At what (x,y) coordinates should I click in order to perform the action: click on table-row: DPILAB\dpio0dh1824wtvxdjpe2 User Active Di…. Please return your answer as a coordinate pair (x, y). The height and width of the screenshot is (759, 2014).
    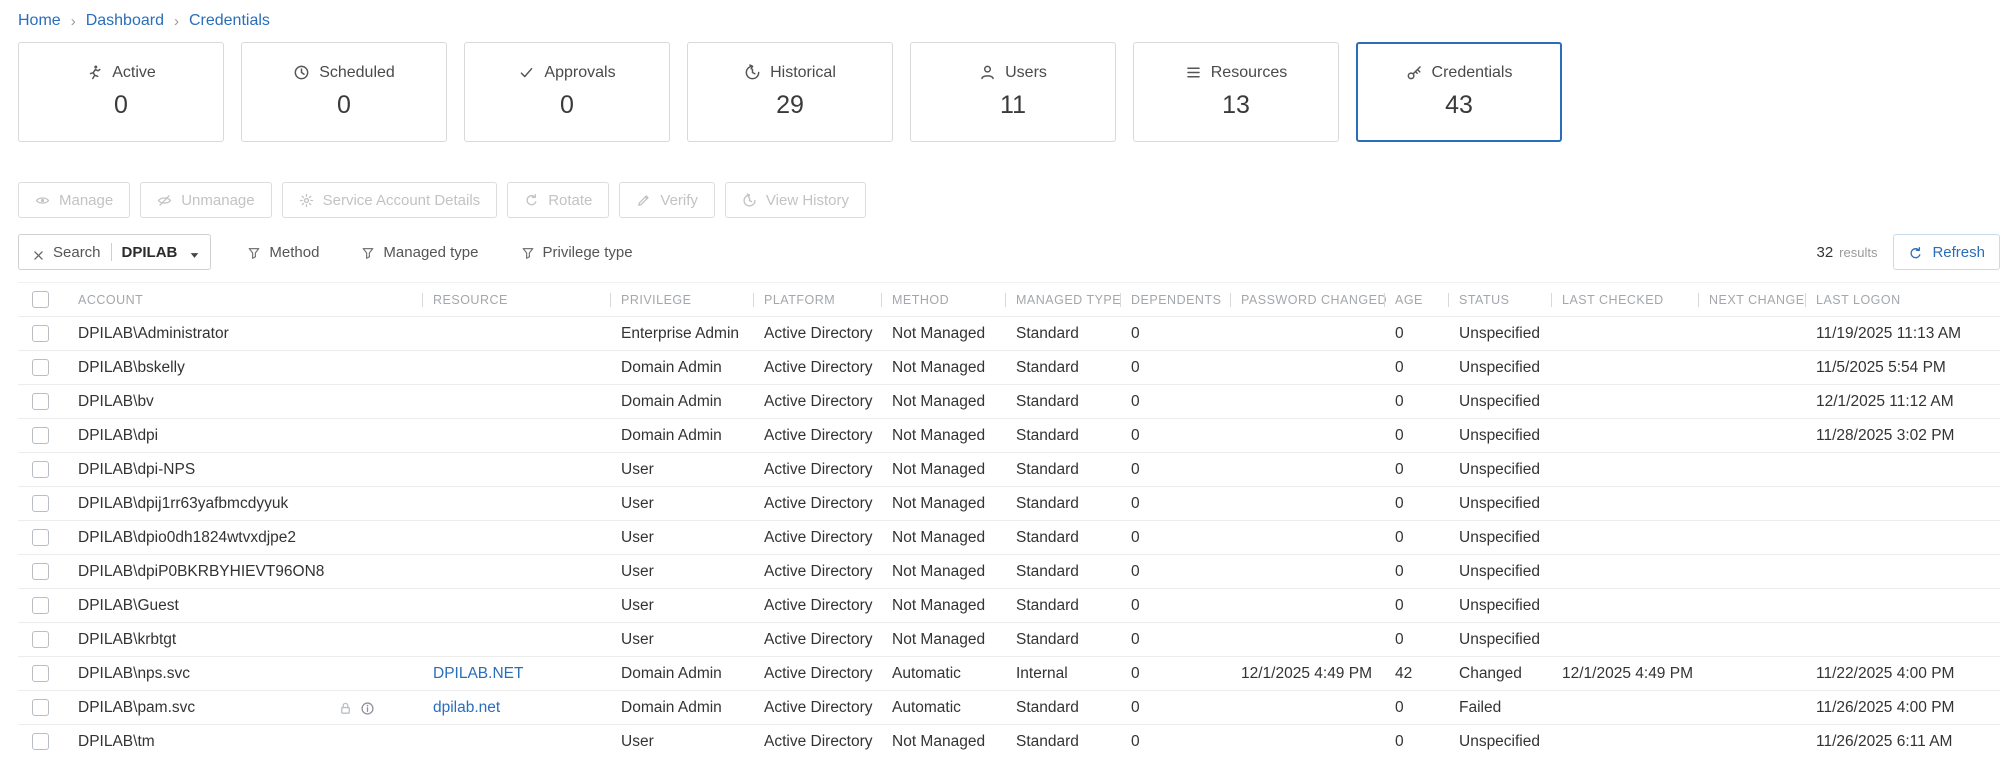
    Looking at the image, I should click on (1009, 537).